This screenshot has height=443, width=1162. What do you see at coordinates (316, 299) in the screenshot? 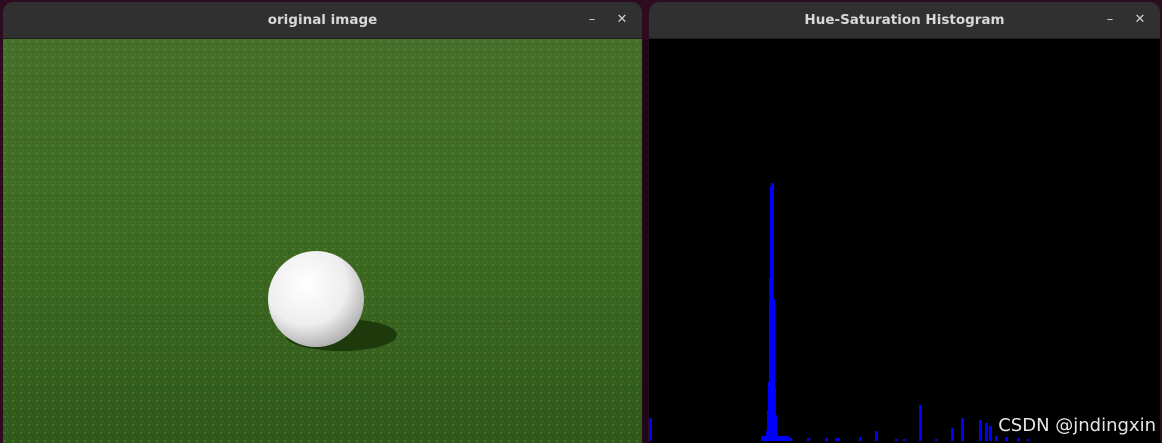
I see `golf-ball` at bounding box center [316, 299].